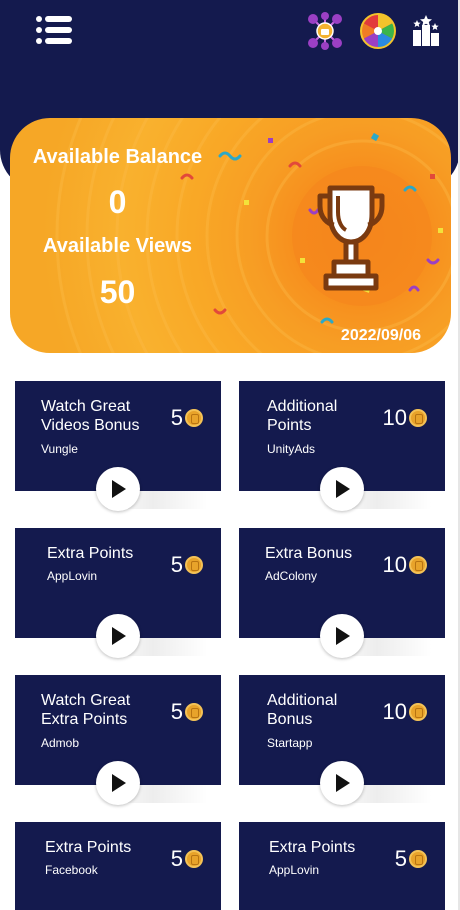 Image resolution: width=460 pixels, height=910 pixels. What do you see at coordinates (325, 31) in the screenshot?
I see `money-network-icon` at bounding box center [325, 31].